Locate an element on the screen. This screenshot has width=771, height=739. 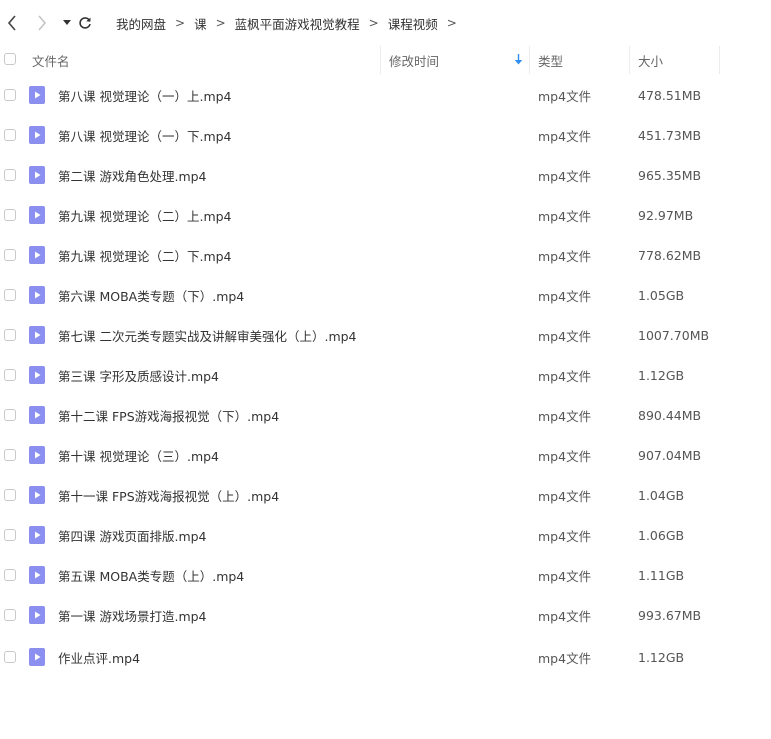
file-row: 第十二课 FPS游戏海报视觉（下）.mp4 mp4文件 890.44MB is located at coordinates (385, 415).